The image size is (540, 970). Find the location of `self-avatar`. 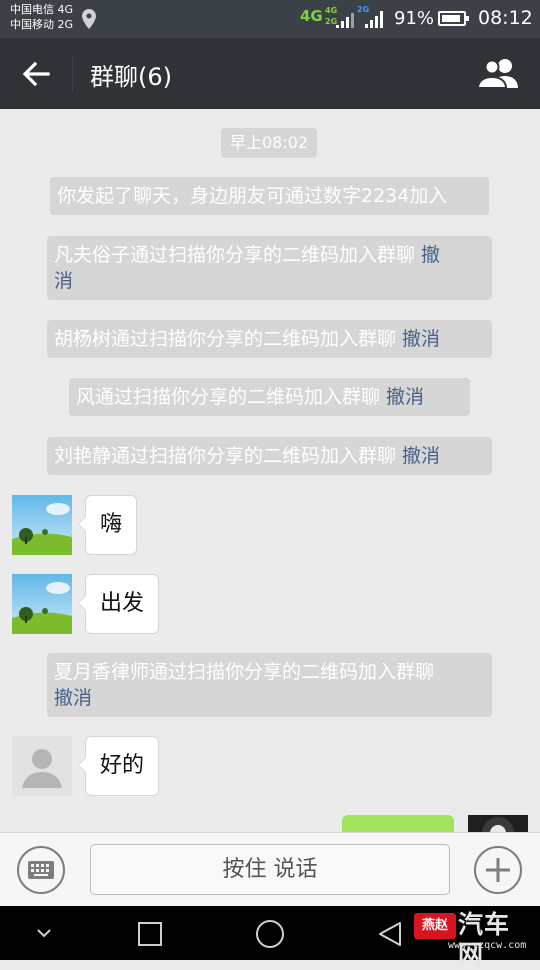

self-avatar is located at coordinates (498, 823).